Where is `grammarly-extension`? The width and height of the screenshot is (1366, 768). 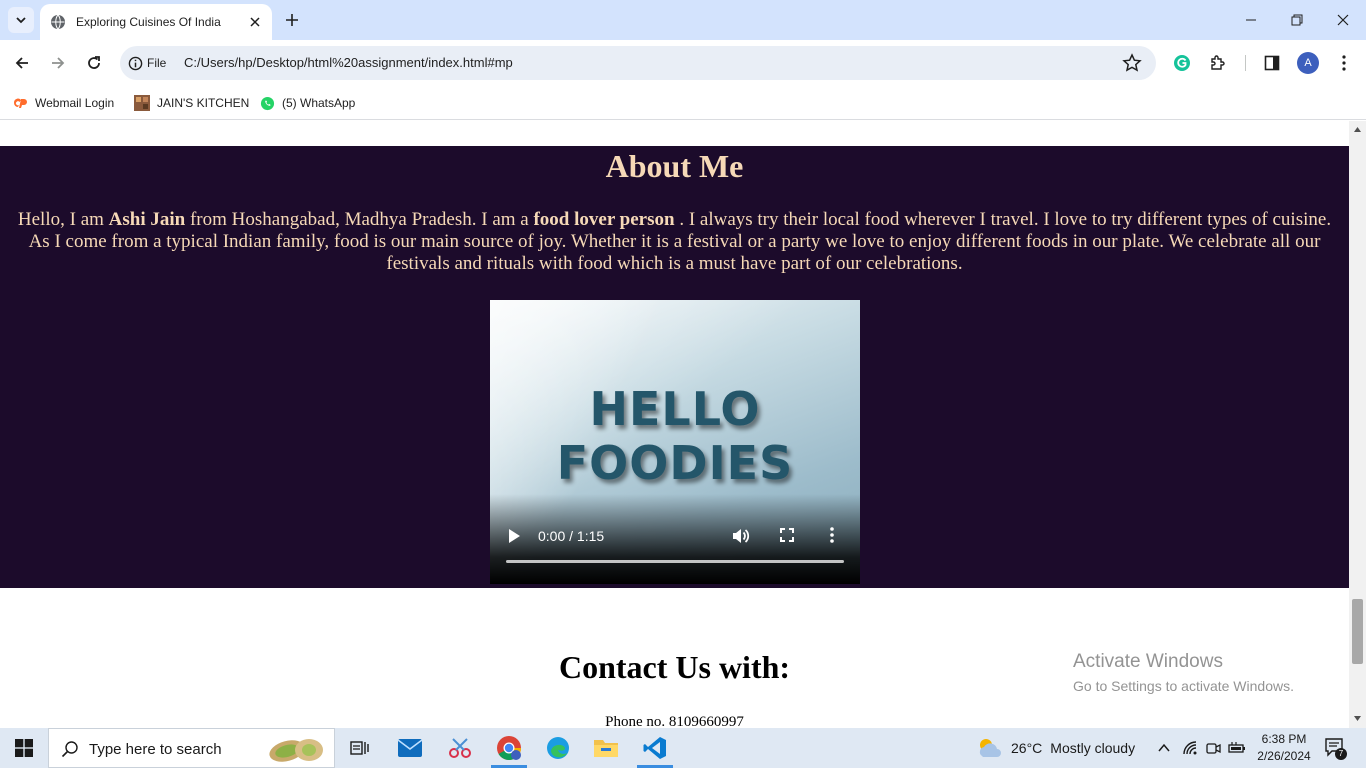 grammarly-extension is located at coordinates (1182, 63).